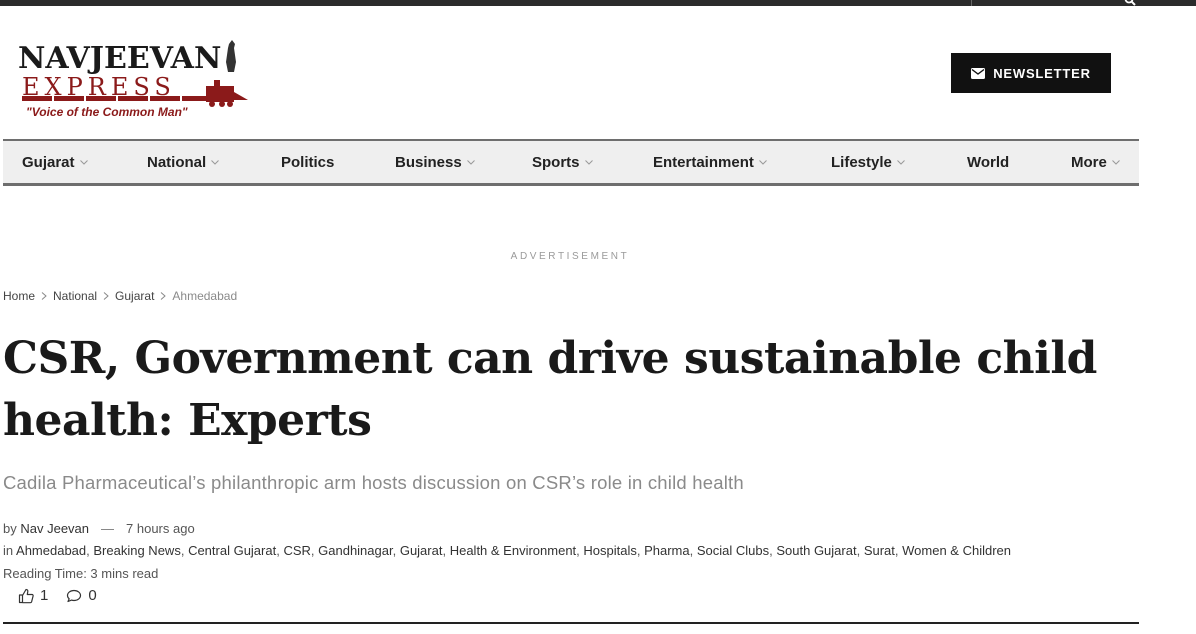 The image size is (1196, 634). What do you see at coordinates (609, 550) in the screenshot?
I see `category-link: Hospitals` at bounding box center [609, 550].